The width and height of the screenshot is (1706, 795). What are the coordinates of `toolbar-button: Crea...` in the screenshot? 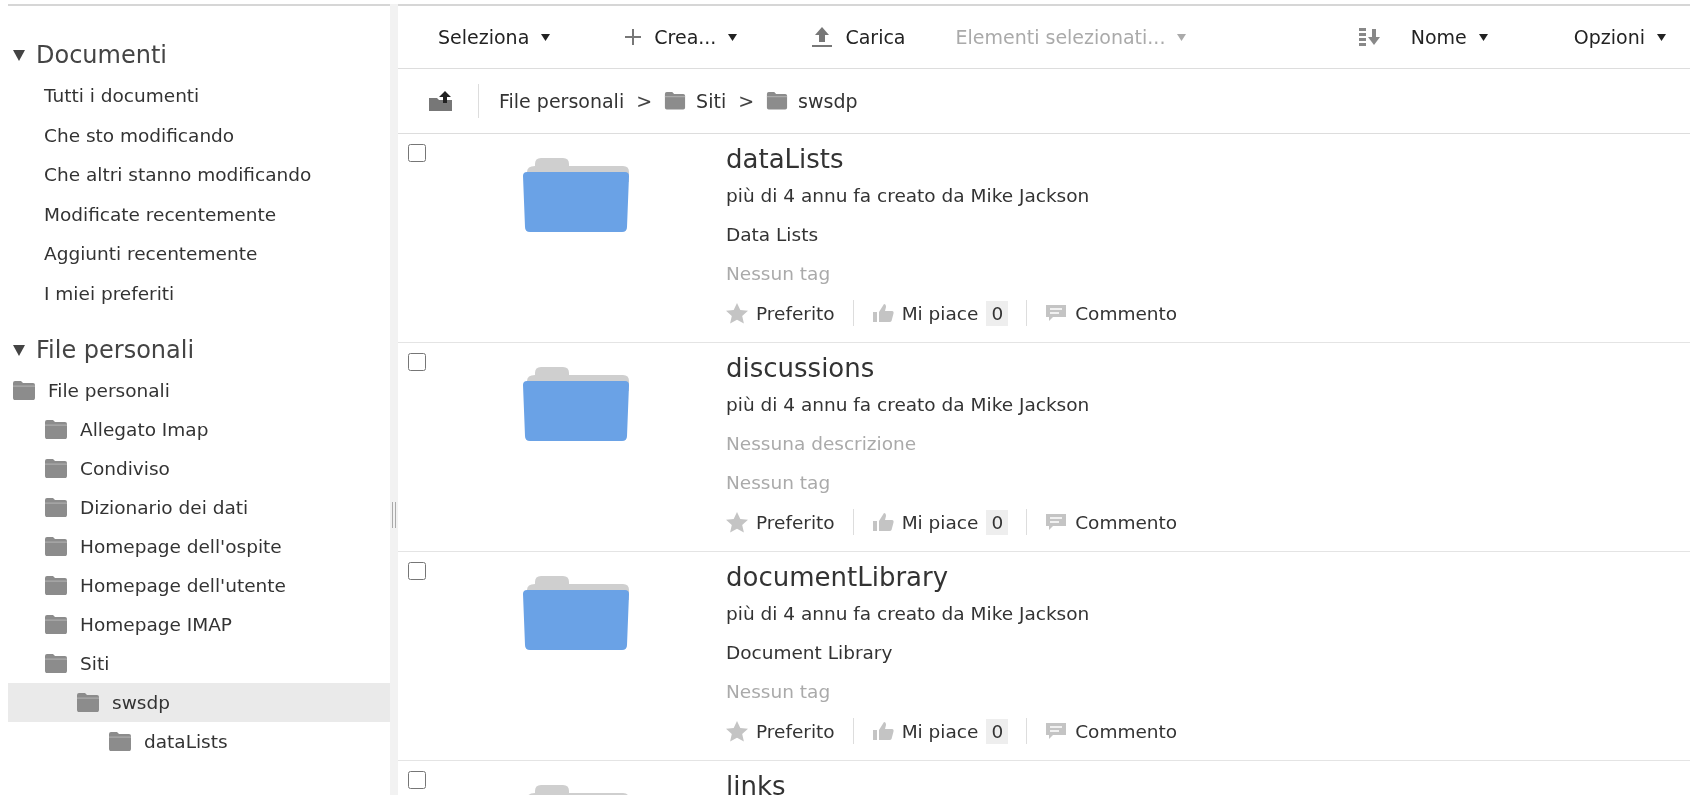 It's located at (681, 37).